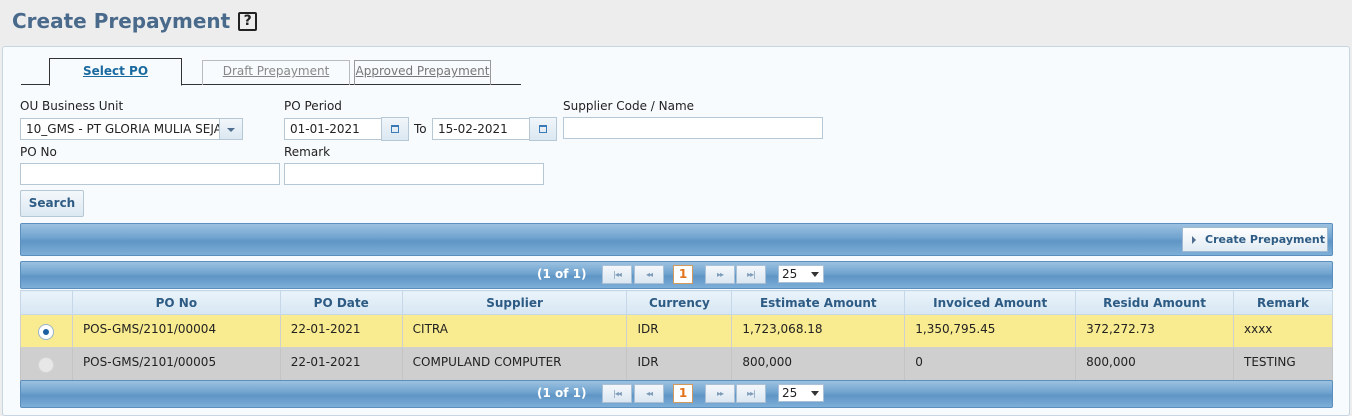  Describe the element at coordinates (693, 128) in the screenshot. I see `supplier-input` at that location.